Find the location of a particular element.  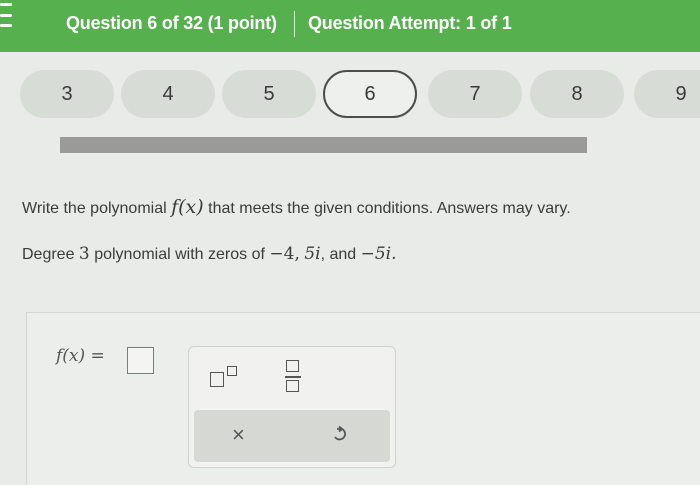

conditions-text-before: Degree is located at coordinates (50, 254).